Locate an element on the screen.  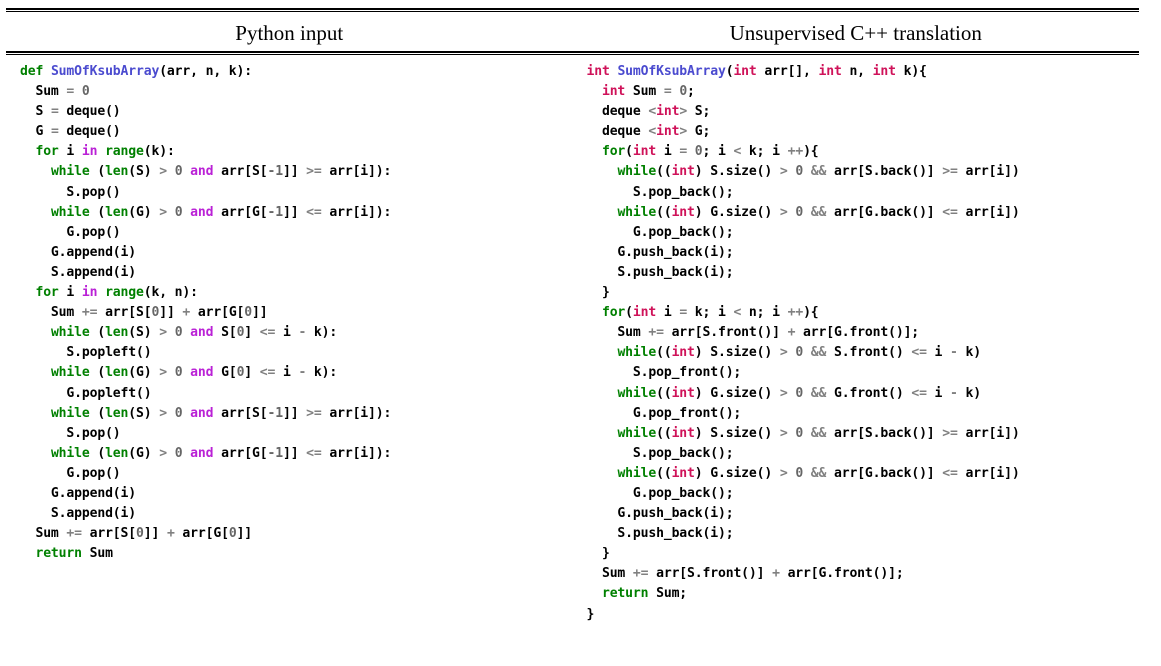
code-line: while (len(G) > 0 and G[0] <= i - k): is located at coordinates (296, 373).